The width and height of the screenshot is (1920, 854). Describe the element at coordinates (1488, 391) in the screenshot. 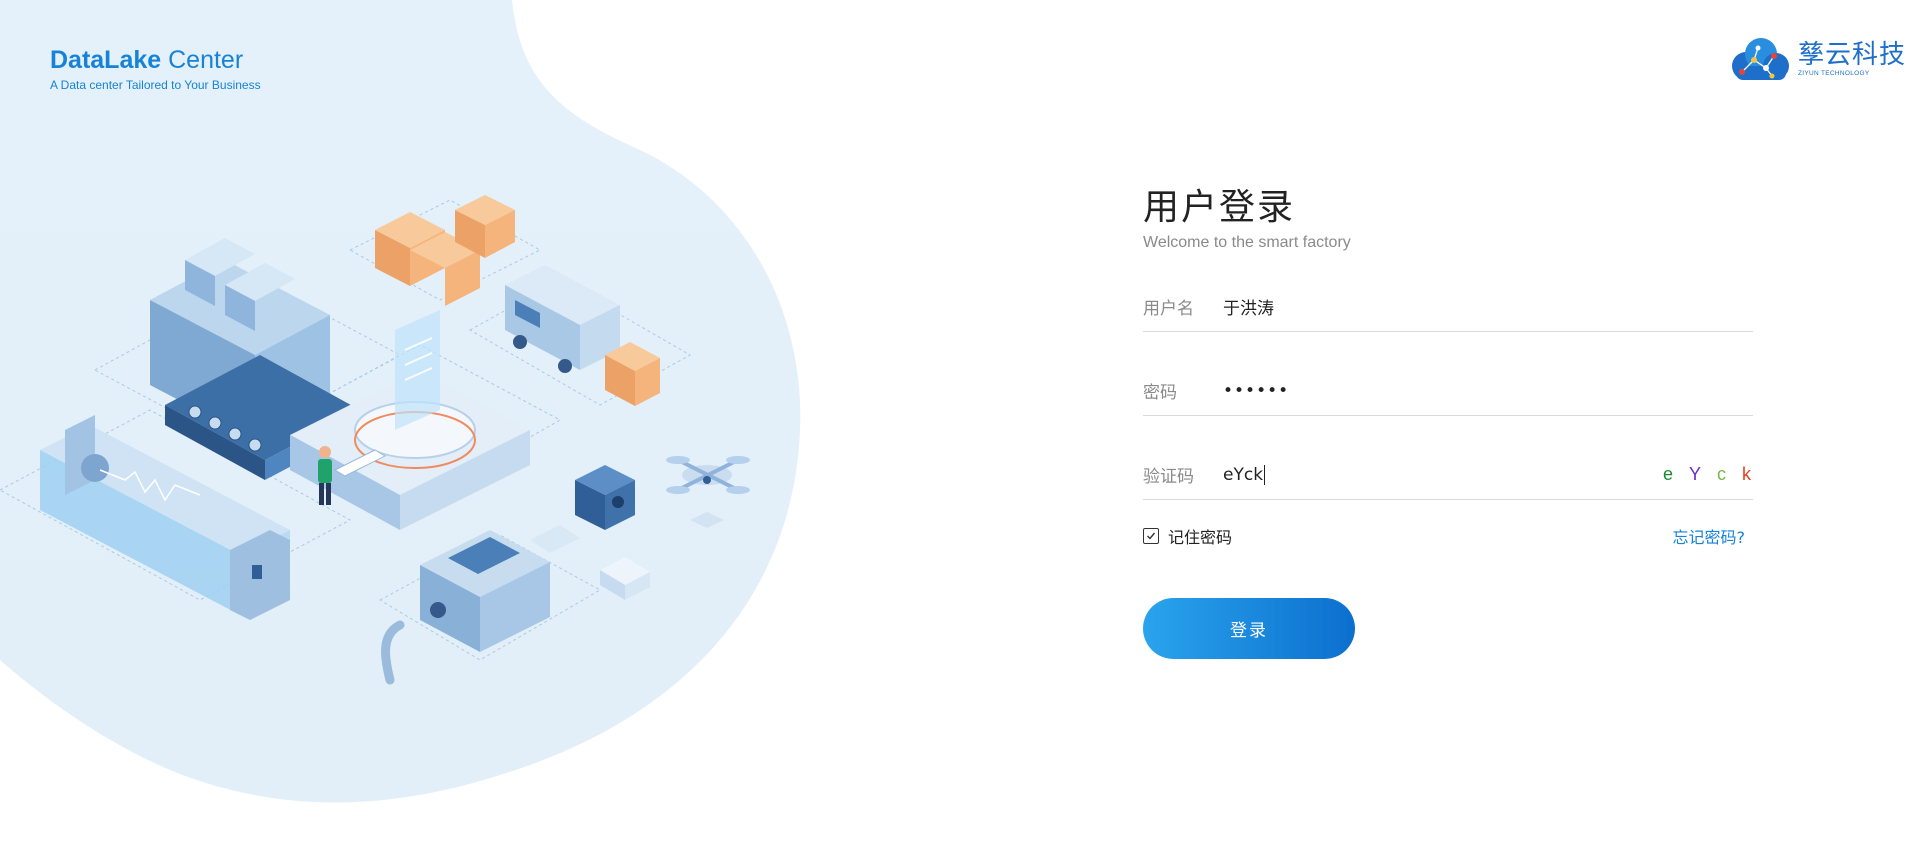

I see `password-input: ••••••` at that location.